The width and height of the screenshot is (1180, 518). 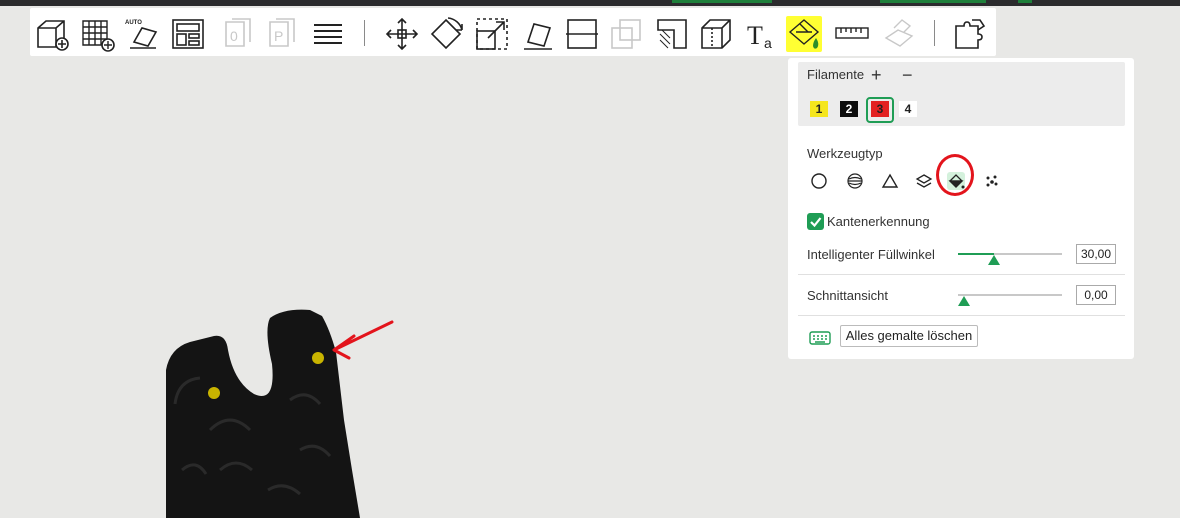 I want to click on section-view-input: 0,00, so click(x=1096, y=295).